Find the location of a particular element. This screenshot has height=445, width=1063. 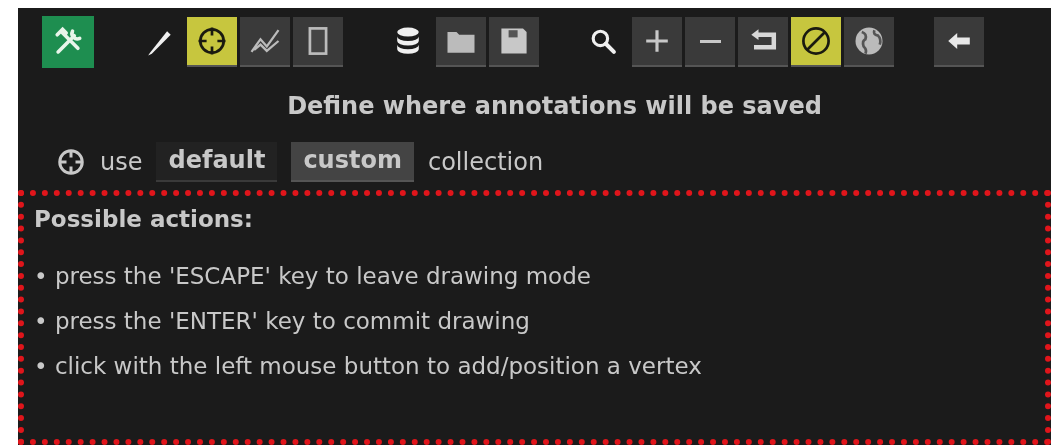

rectangle-button is located at coordinates (318, 42).